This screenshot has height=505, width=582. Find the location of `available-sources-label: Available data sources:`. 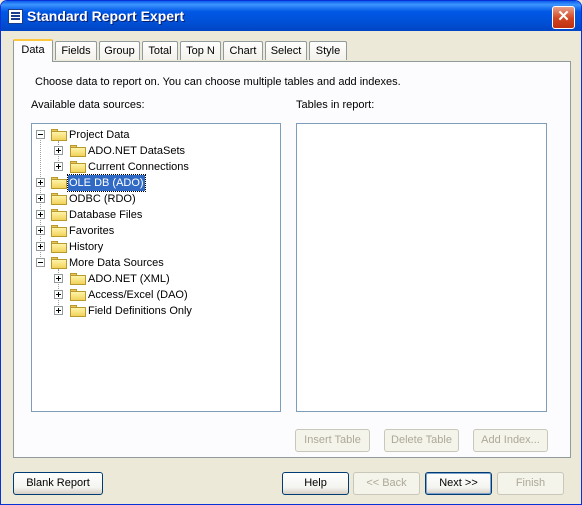

available-sources-label: Available data sources: is located at coordinates (88, 105).